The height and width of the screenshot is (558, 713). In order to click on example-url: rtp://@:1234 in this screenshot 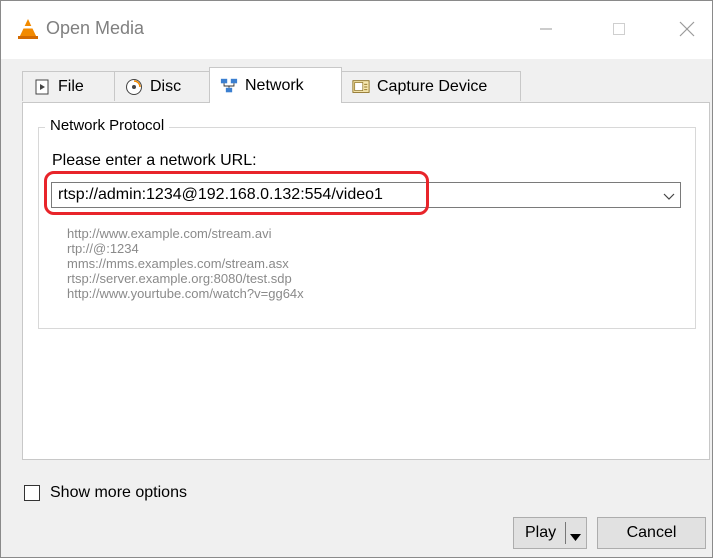, I will do `click(103, 248)`.